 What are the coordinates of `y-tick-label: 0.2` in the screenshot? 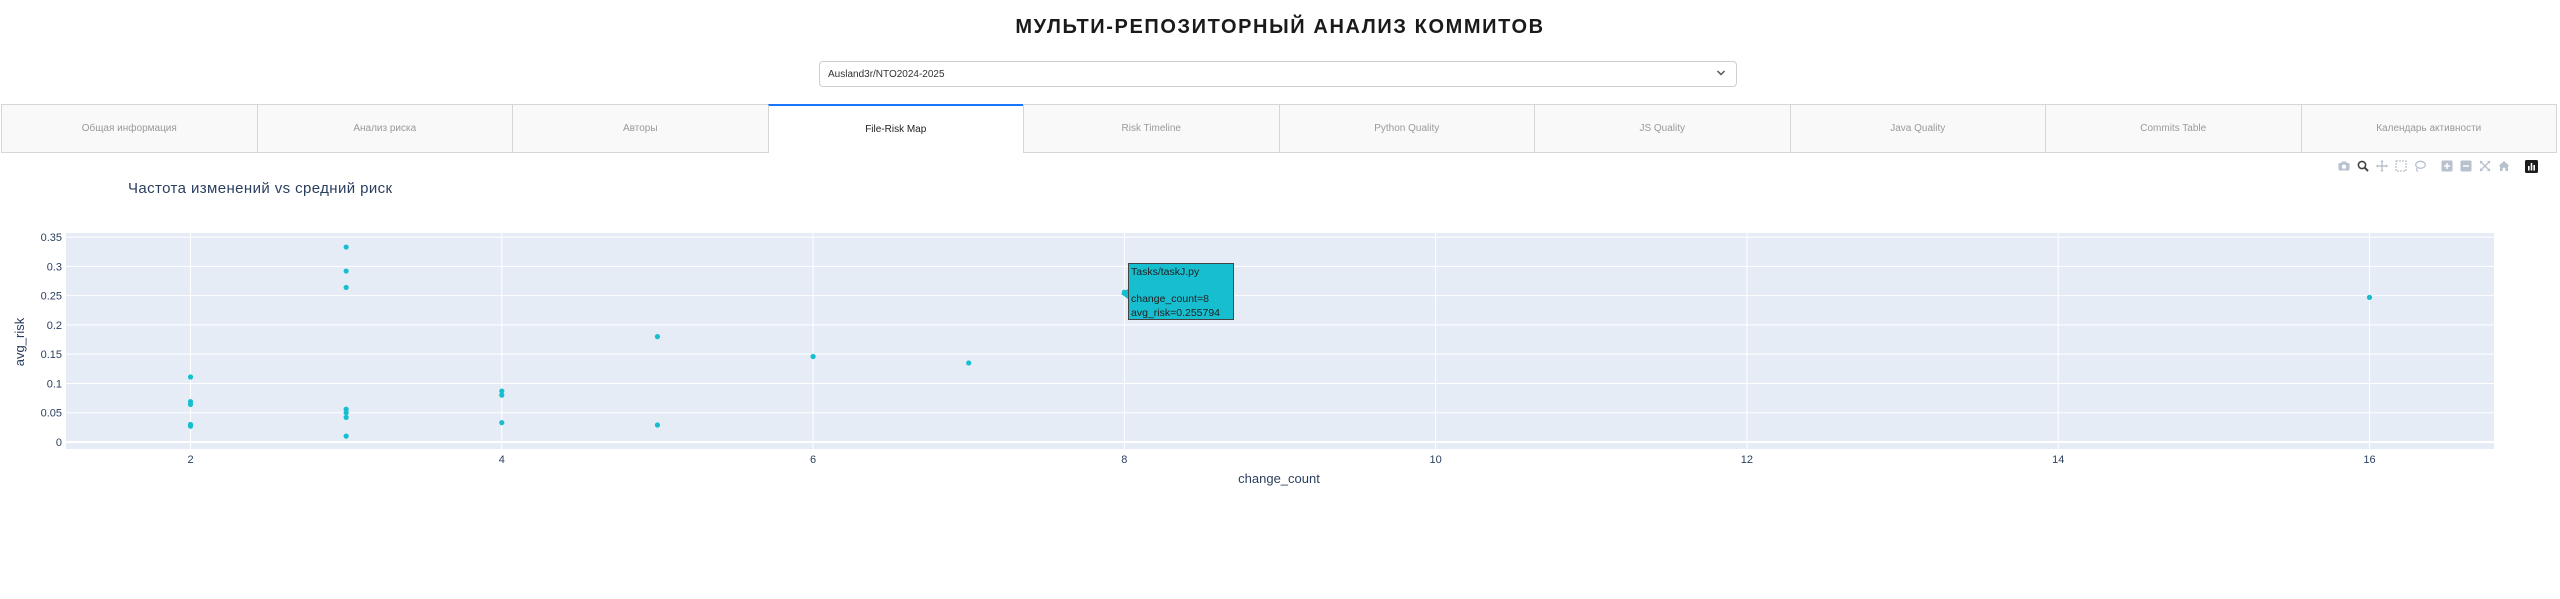 It's located at (54, 326).